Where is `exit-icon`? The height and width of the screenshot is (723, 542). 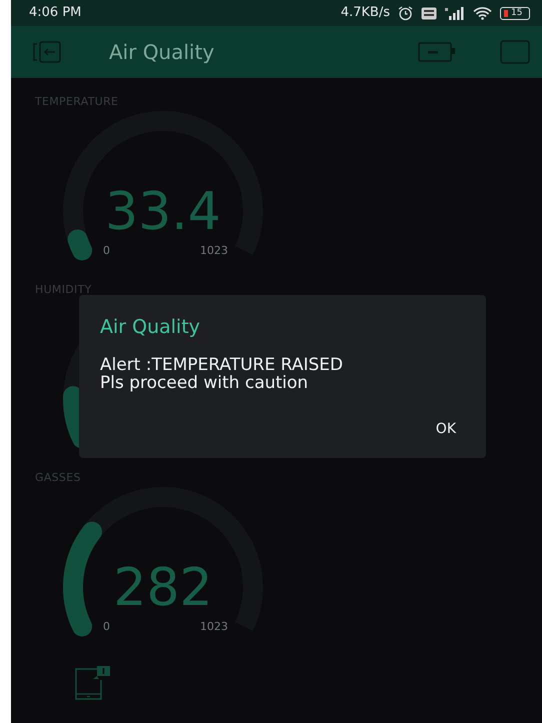
exit-icon is located at coordinates (48, 52).